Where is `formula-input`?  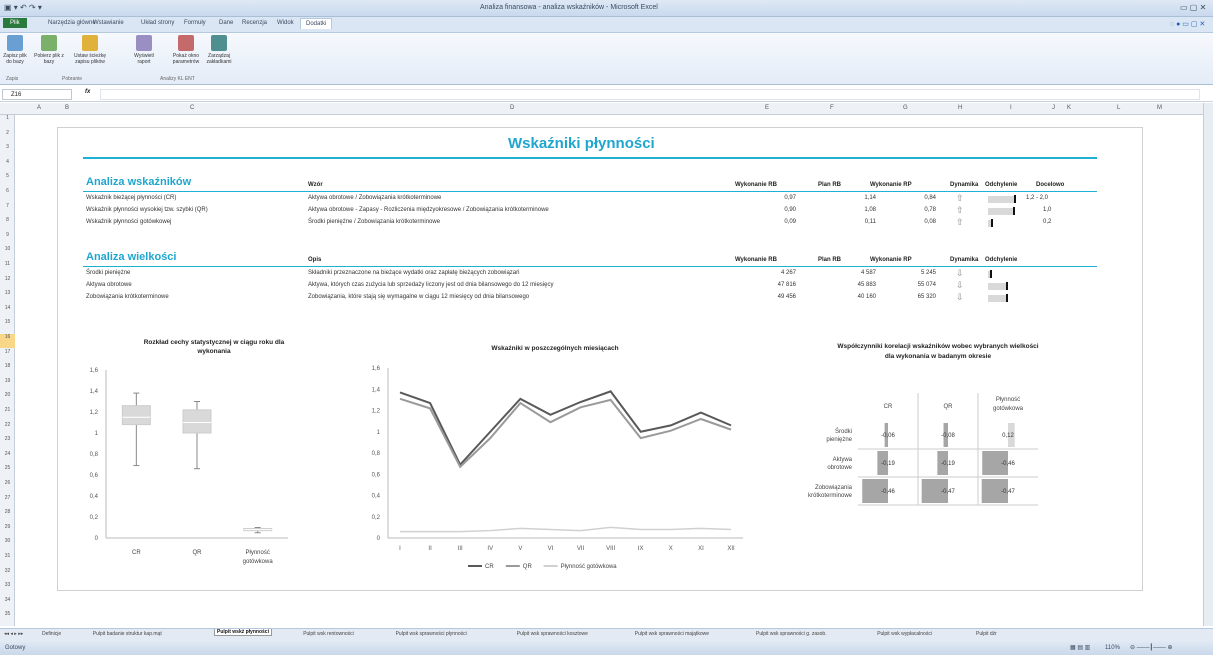 formula-input is located at coordinates (650, 94).